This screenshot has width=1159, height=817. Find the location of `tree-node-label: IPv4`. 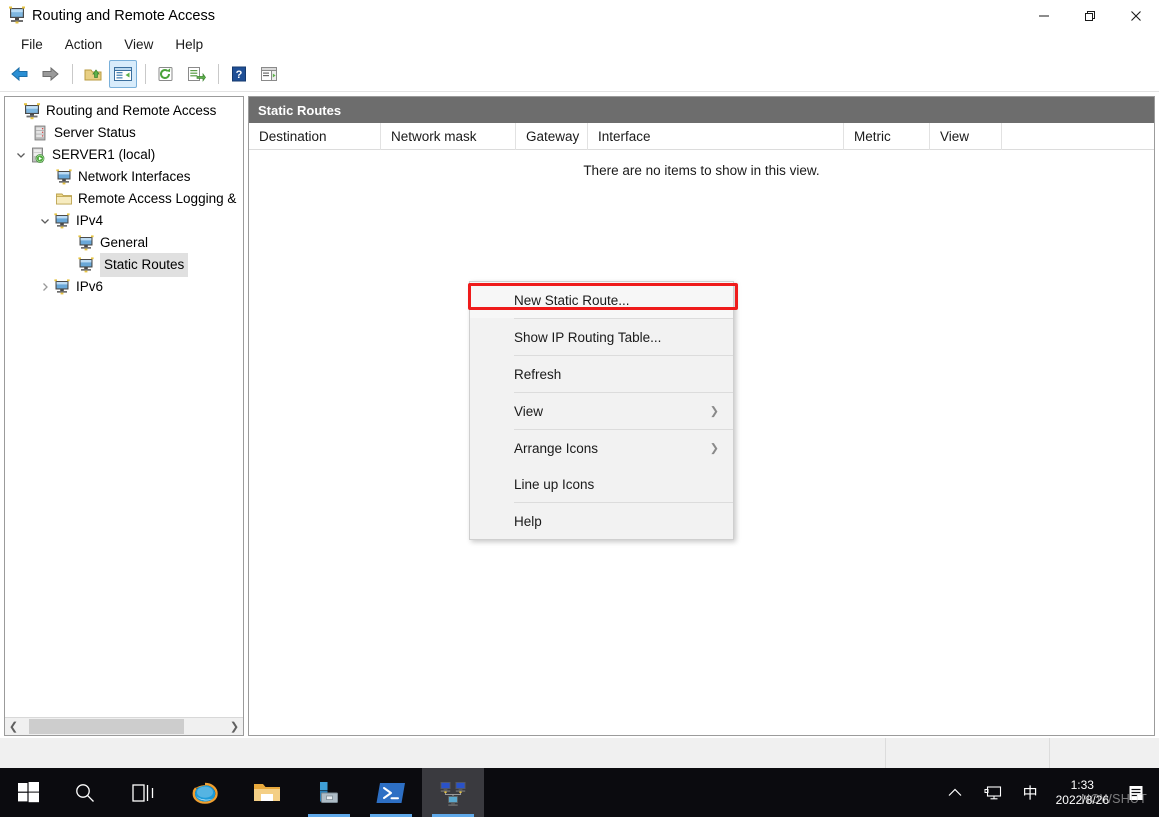

tree-node-label: IPv4 is located at coordinates (90, 220).